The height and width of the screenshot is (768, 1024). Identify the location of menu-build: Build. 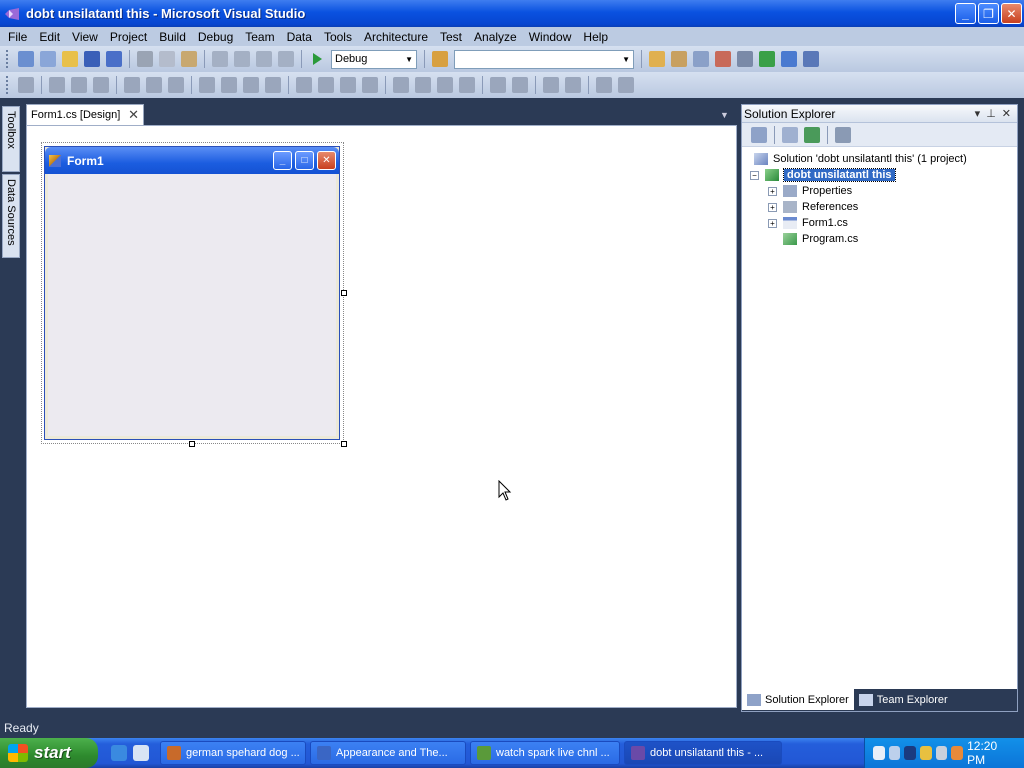
(172, 37).